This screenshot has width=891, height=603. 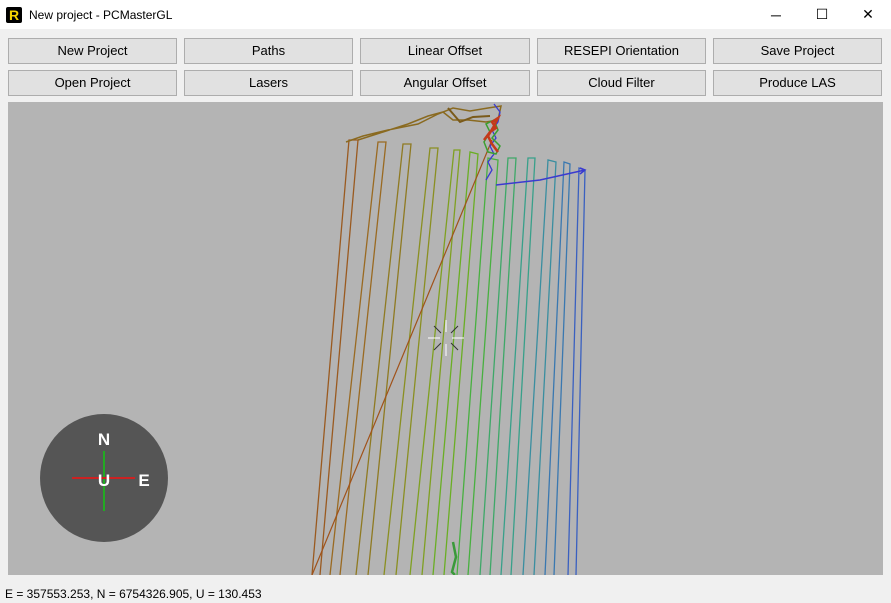 What do you see at coordinates (445, 51) in the screenshot?
I see `linear-offset-button: Linear Offset` at bounding box center [445, 51].